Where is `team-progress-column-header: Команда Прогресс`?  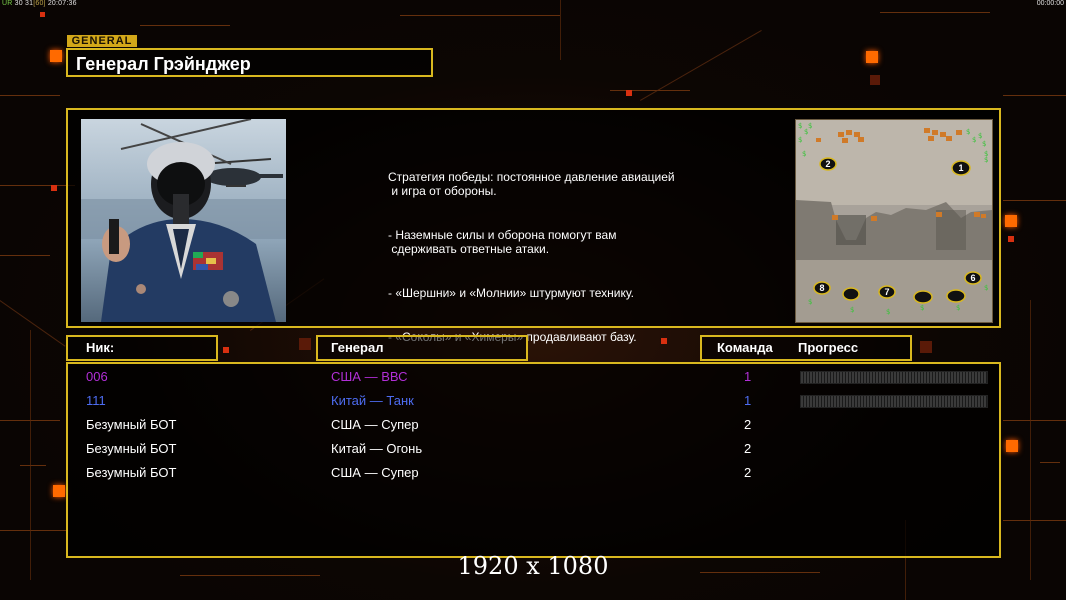 team-progress-column-header: Команда Прогресс is located at coordinates (806, 348).